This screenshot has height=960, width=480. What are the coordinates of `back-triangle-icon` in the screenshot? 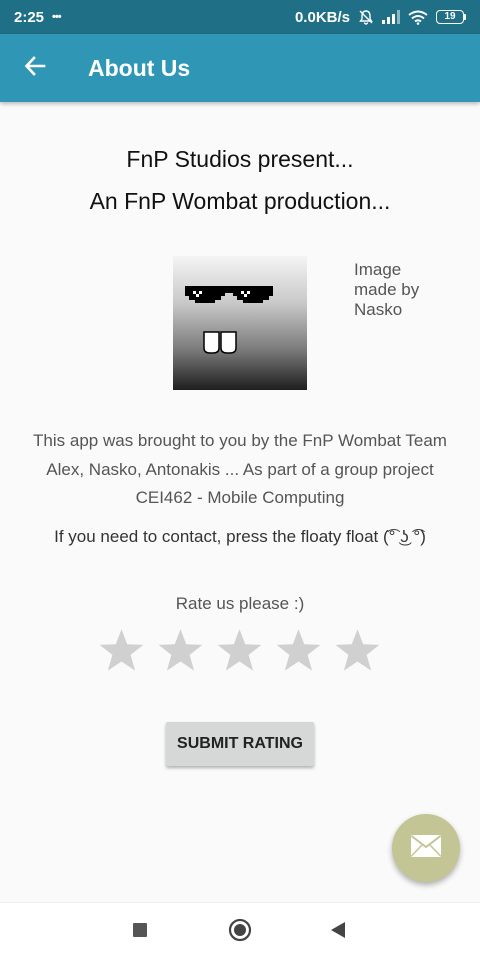 It's located at (338, 932).